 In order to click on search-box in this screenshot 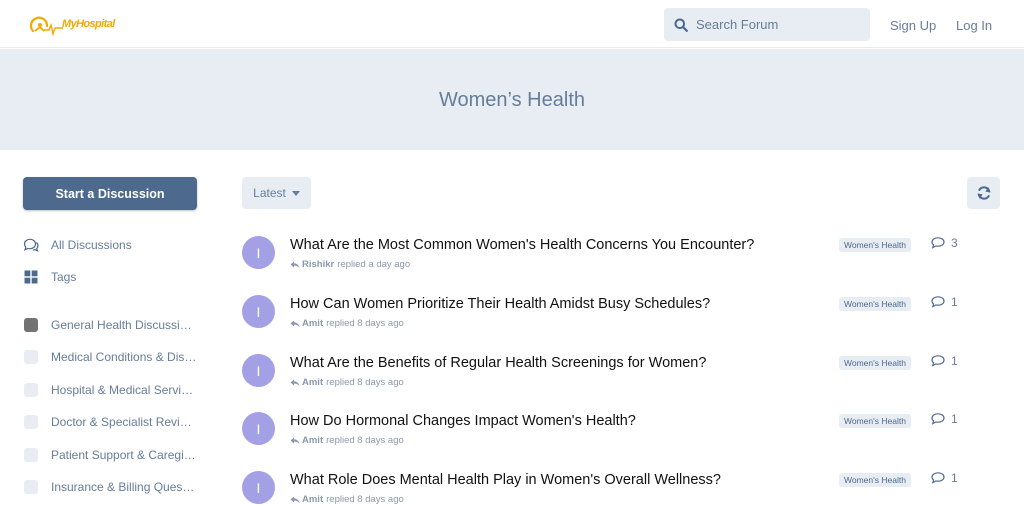, I will do `click(767, 24)`.